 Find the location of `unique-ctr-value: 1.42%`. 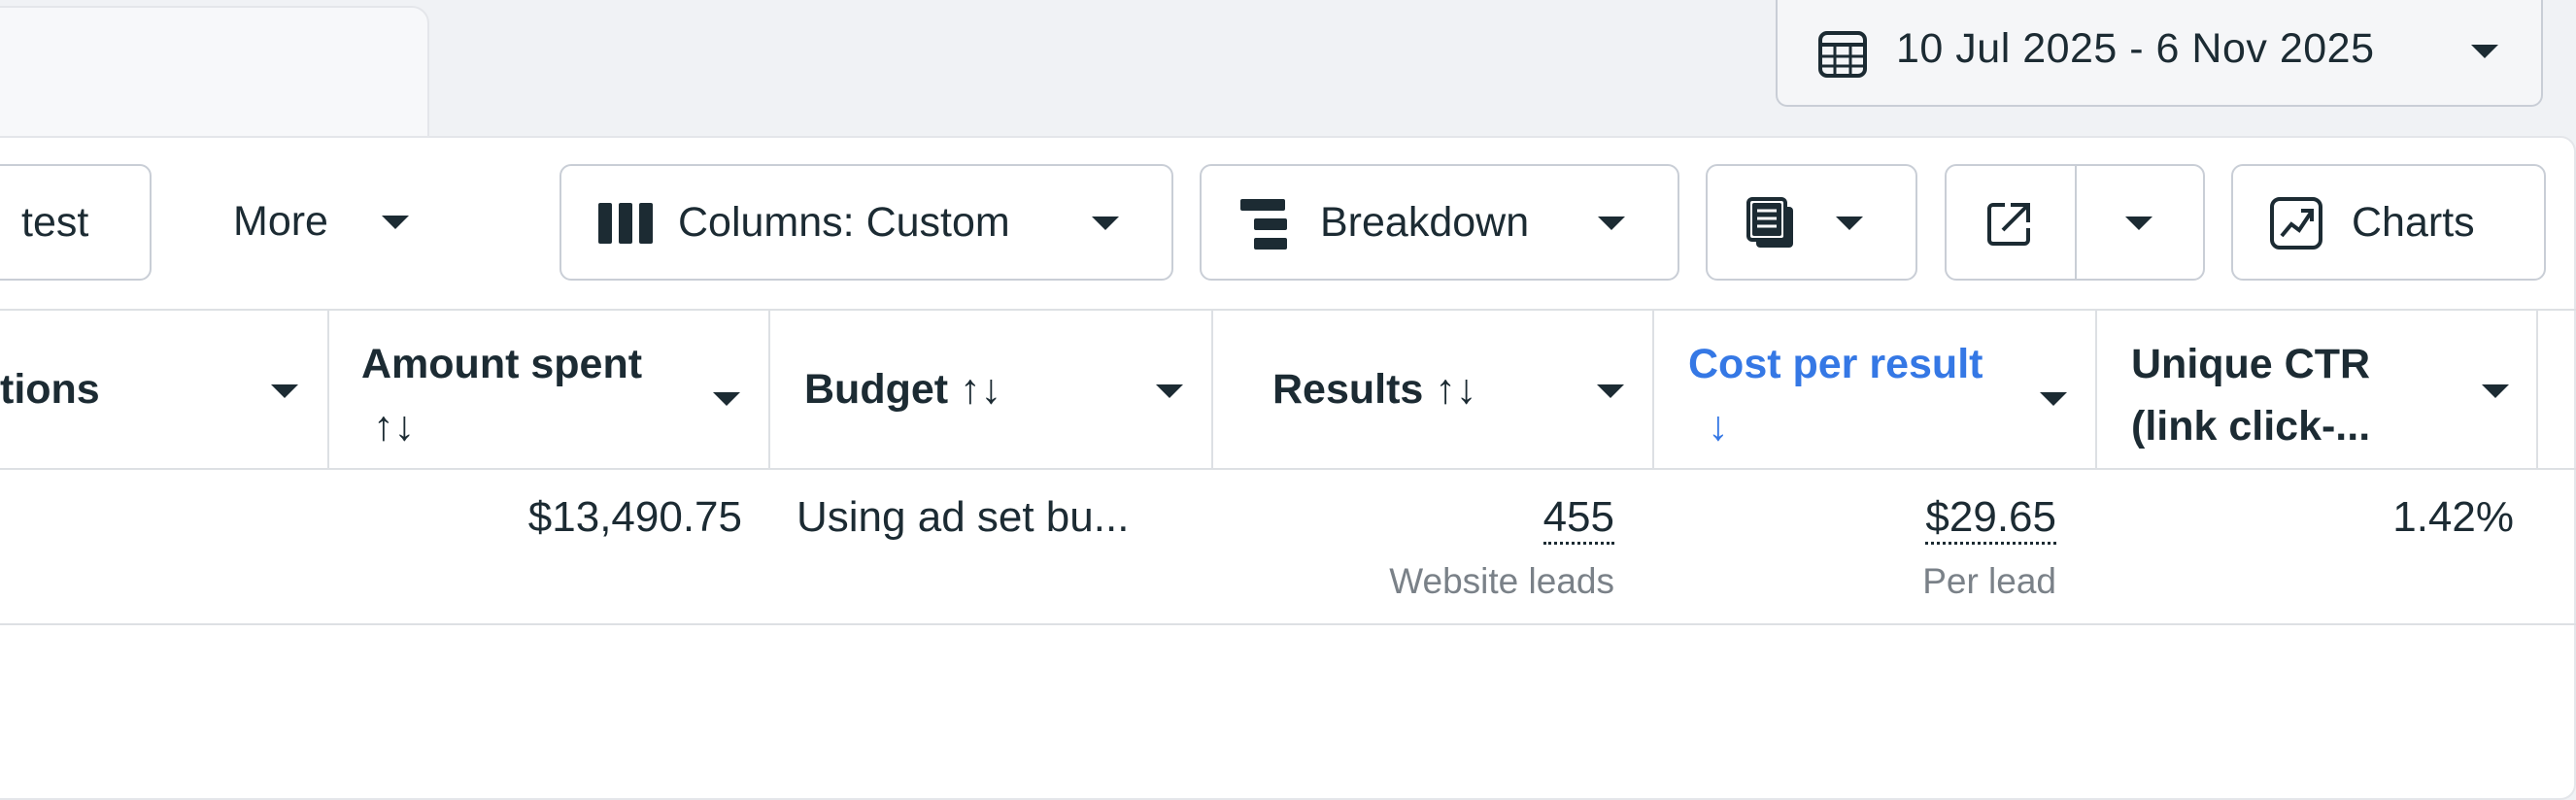

unique-ctr-value: 1.42% is located at coordinates (2453, 517).